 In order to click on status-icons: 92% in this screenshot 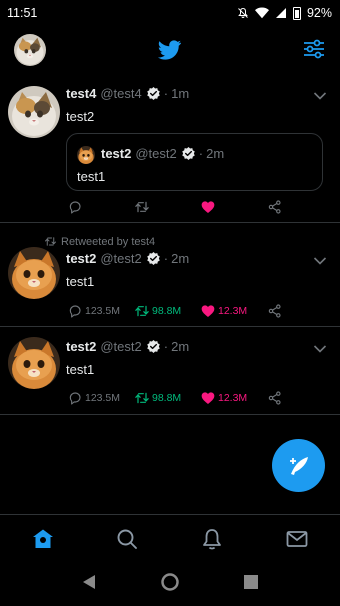, I will do `click(284, 13)`.